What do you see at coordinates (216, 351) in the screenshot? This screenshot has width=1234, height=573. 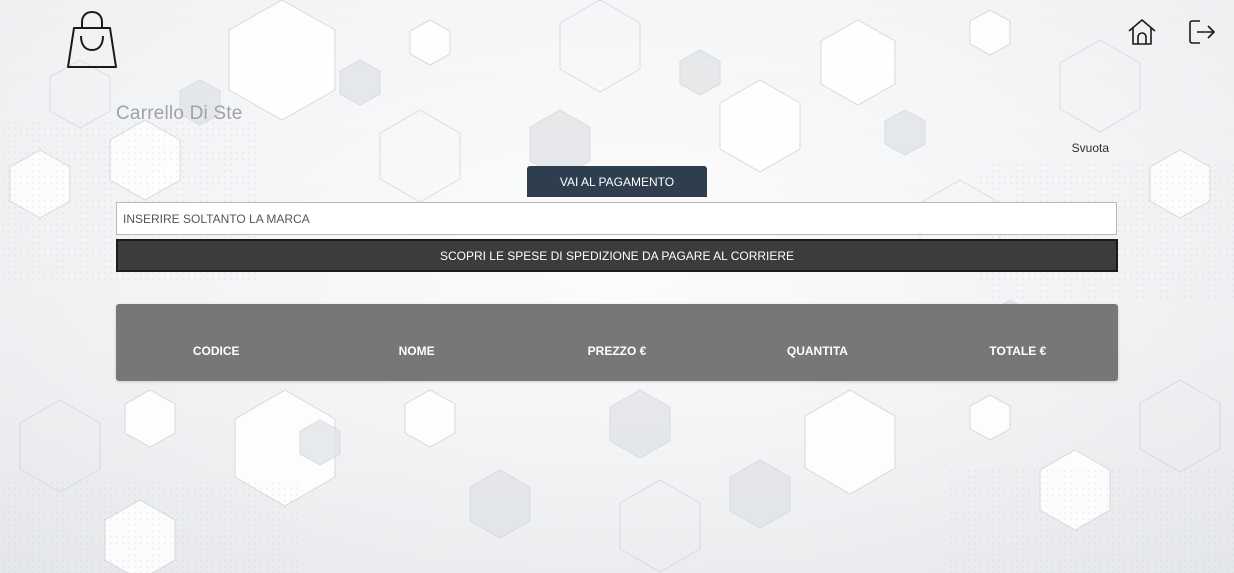 I see `column-header-codice: CODICE` at bounding box center [216, 351].